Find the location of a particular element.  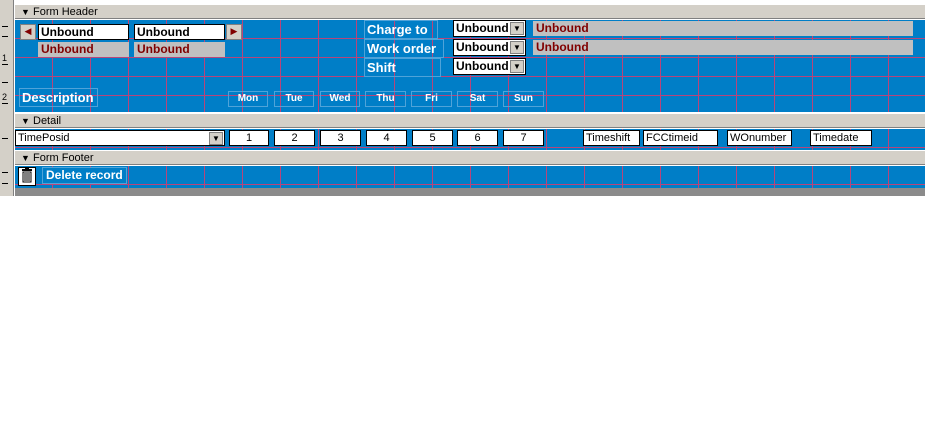

work-order-combo: Unbound ▼ is located at coordinates (489, 47).